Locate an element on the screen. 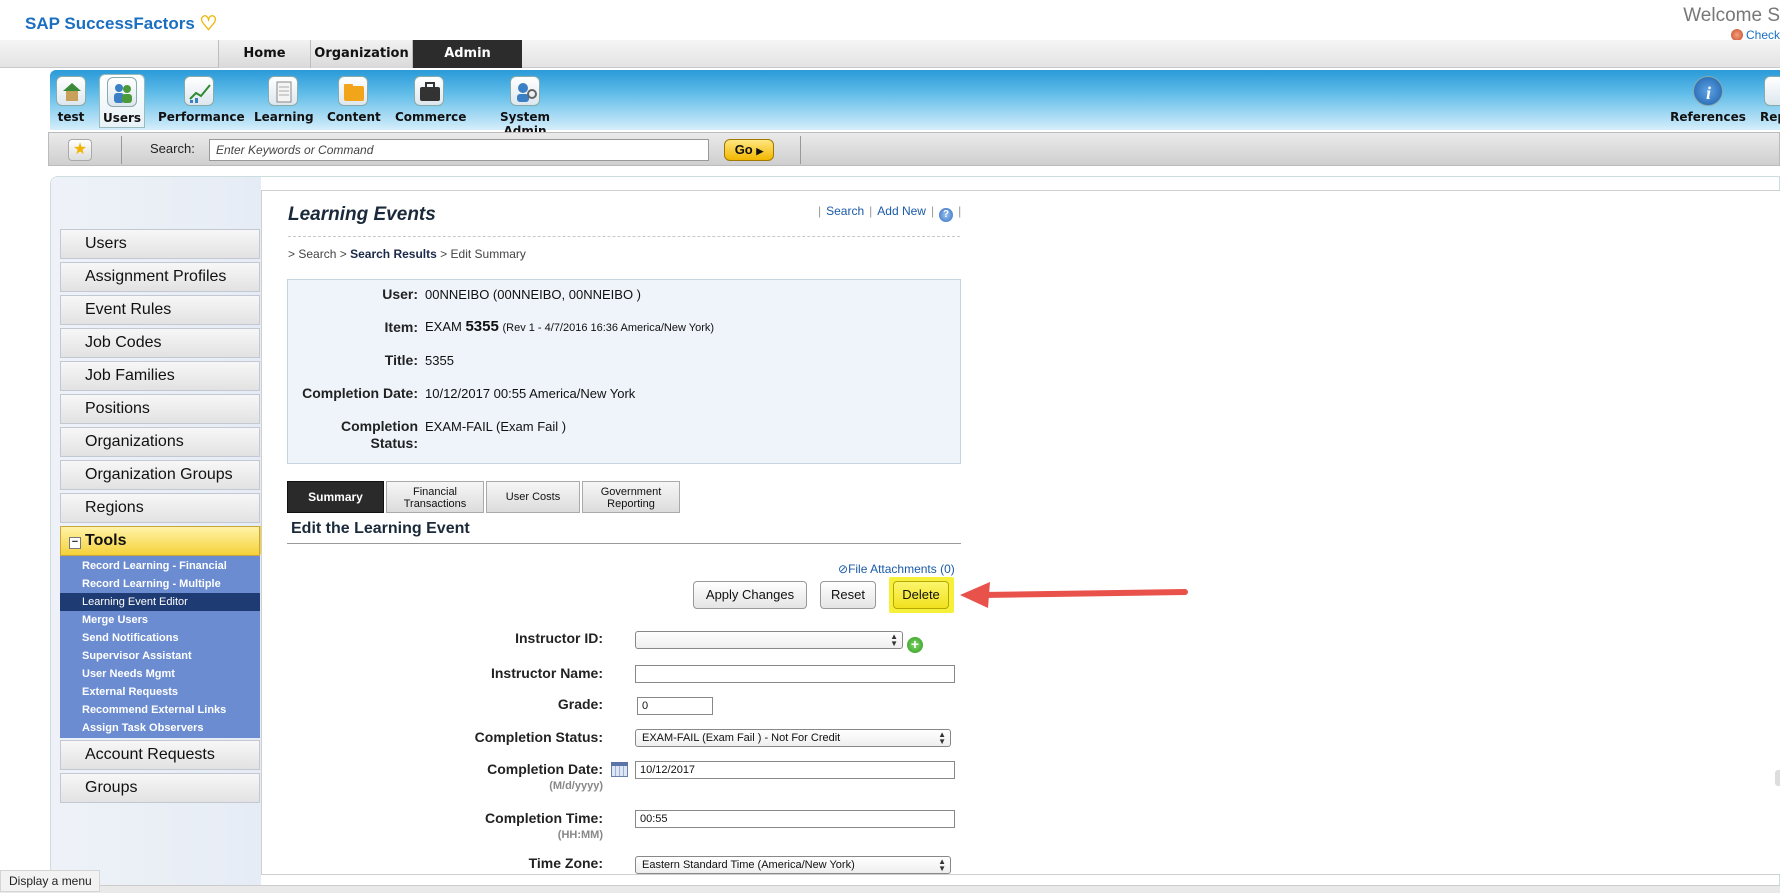 This screenshot has width=1780, height=893. module-label: test is located at coordinates (71, 117).